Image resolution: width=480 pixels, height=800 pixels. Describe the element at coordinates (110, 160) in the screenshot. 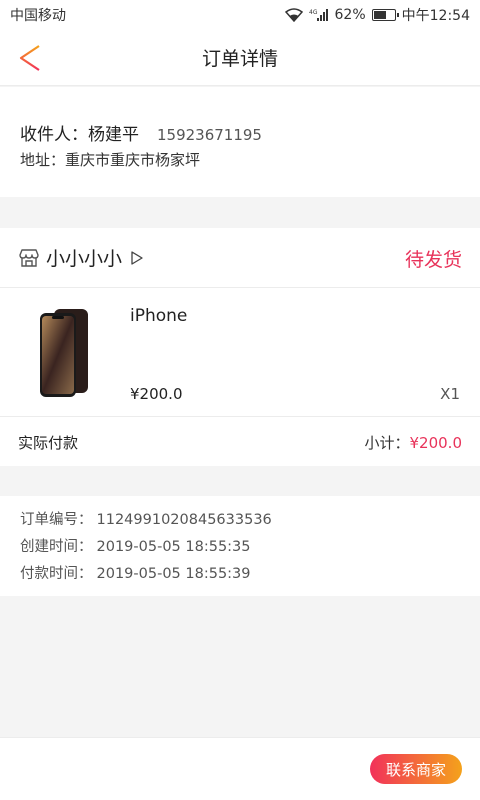

I see `address-text: 地址：重庆市重庆市杨家坪` at that location.